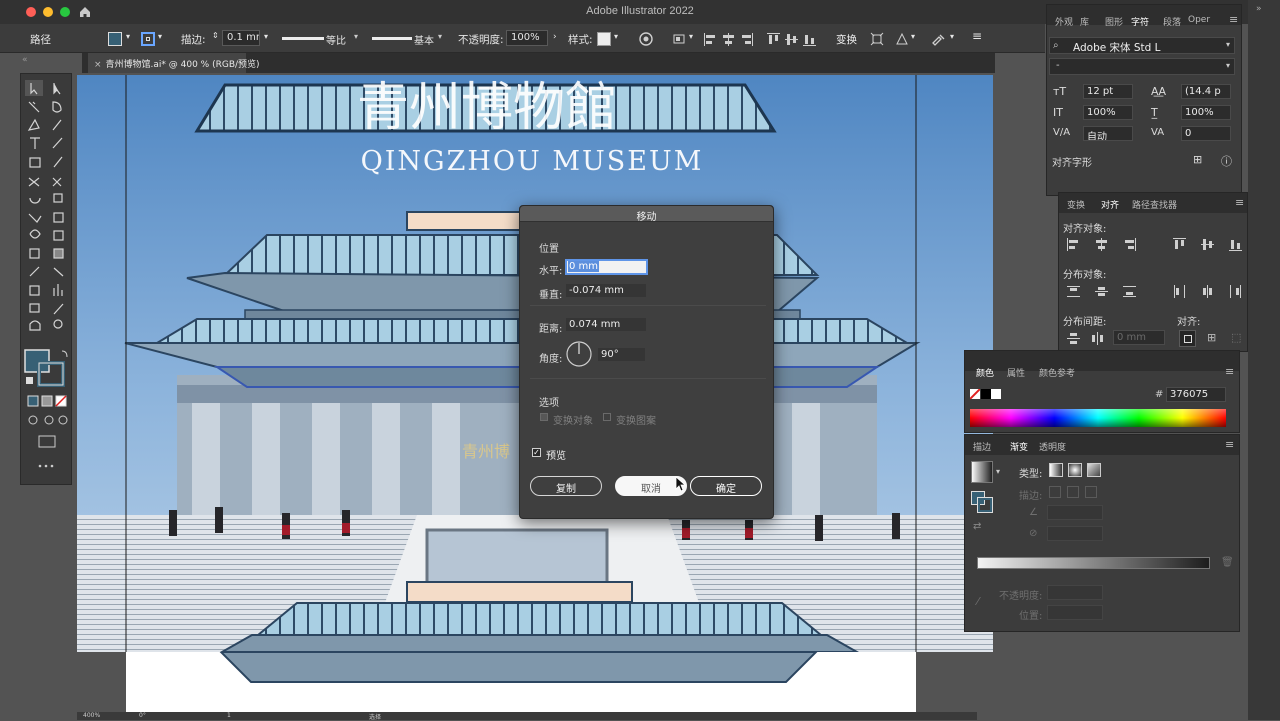 This screenshot has width=1280, height=721. What do you see at coordinates (1108, 133) in the screenshot?
I see `kerning-input: 自动` at bounding box center [1108, 133].